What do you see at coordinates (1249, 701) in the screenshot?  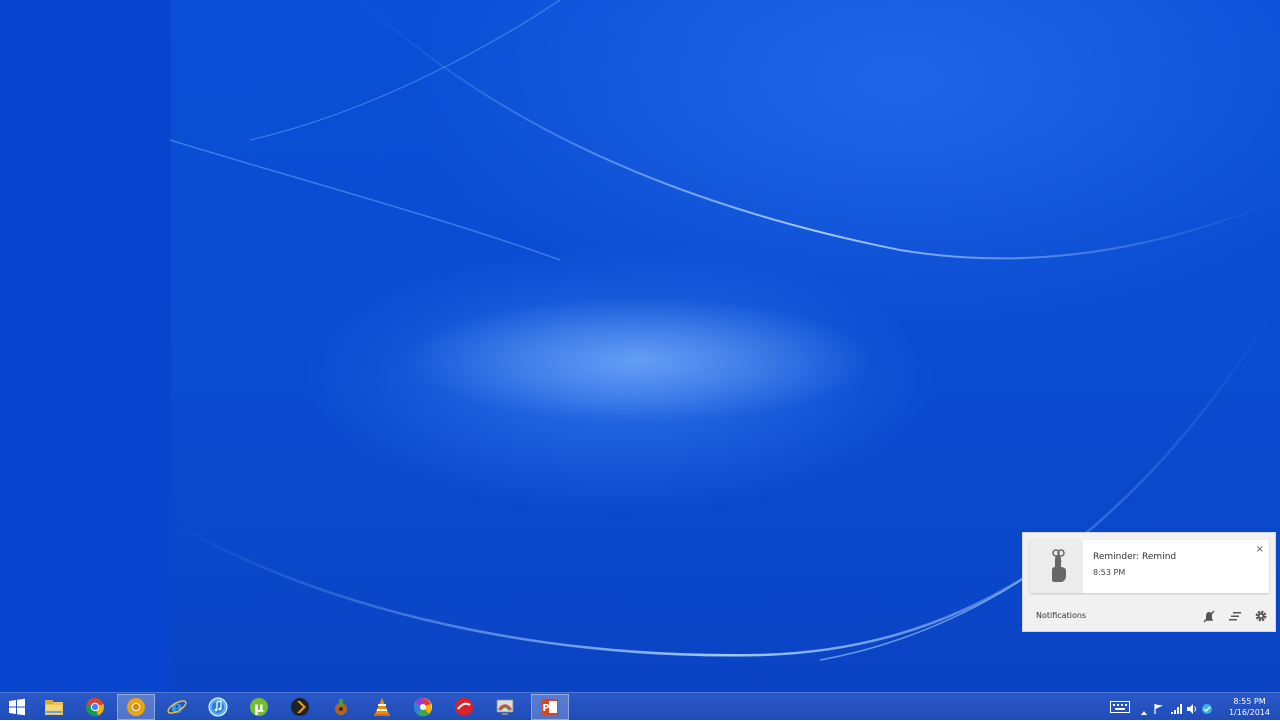 I see `clock-time: 8:55 PM` at bounding box center [1249, 701].